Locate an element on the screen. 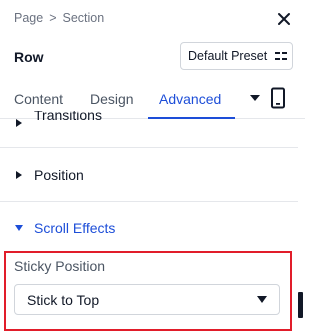 This screenshot has width=320, height=332. select-value: Stick to Top is located at coordinates (63, 299).